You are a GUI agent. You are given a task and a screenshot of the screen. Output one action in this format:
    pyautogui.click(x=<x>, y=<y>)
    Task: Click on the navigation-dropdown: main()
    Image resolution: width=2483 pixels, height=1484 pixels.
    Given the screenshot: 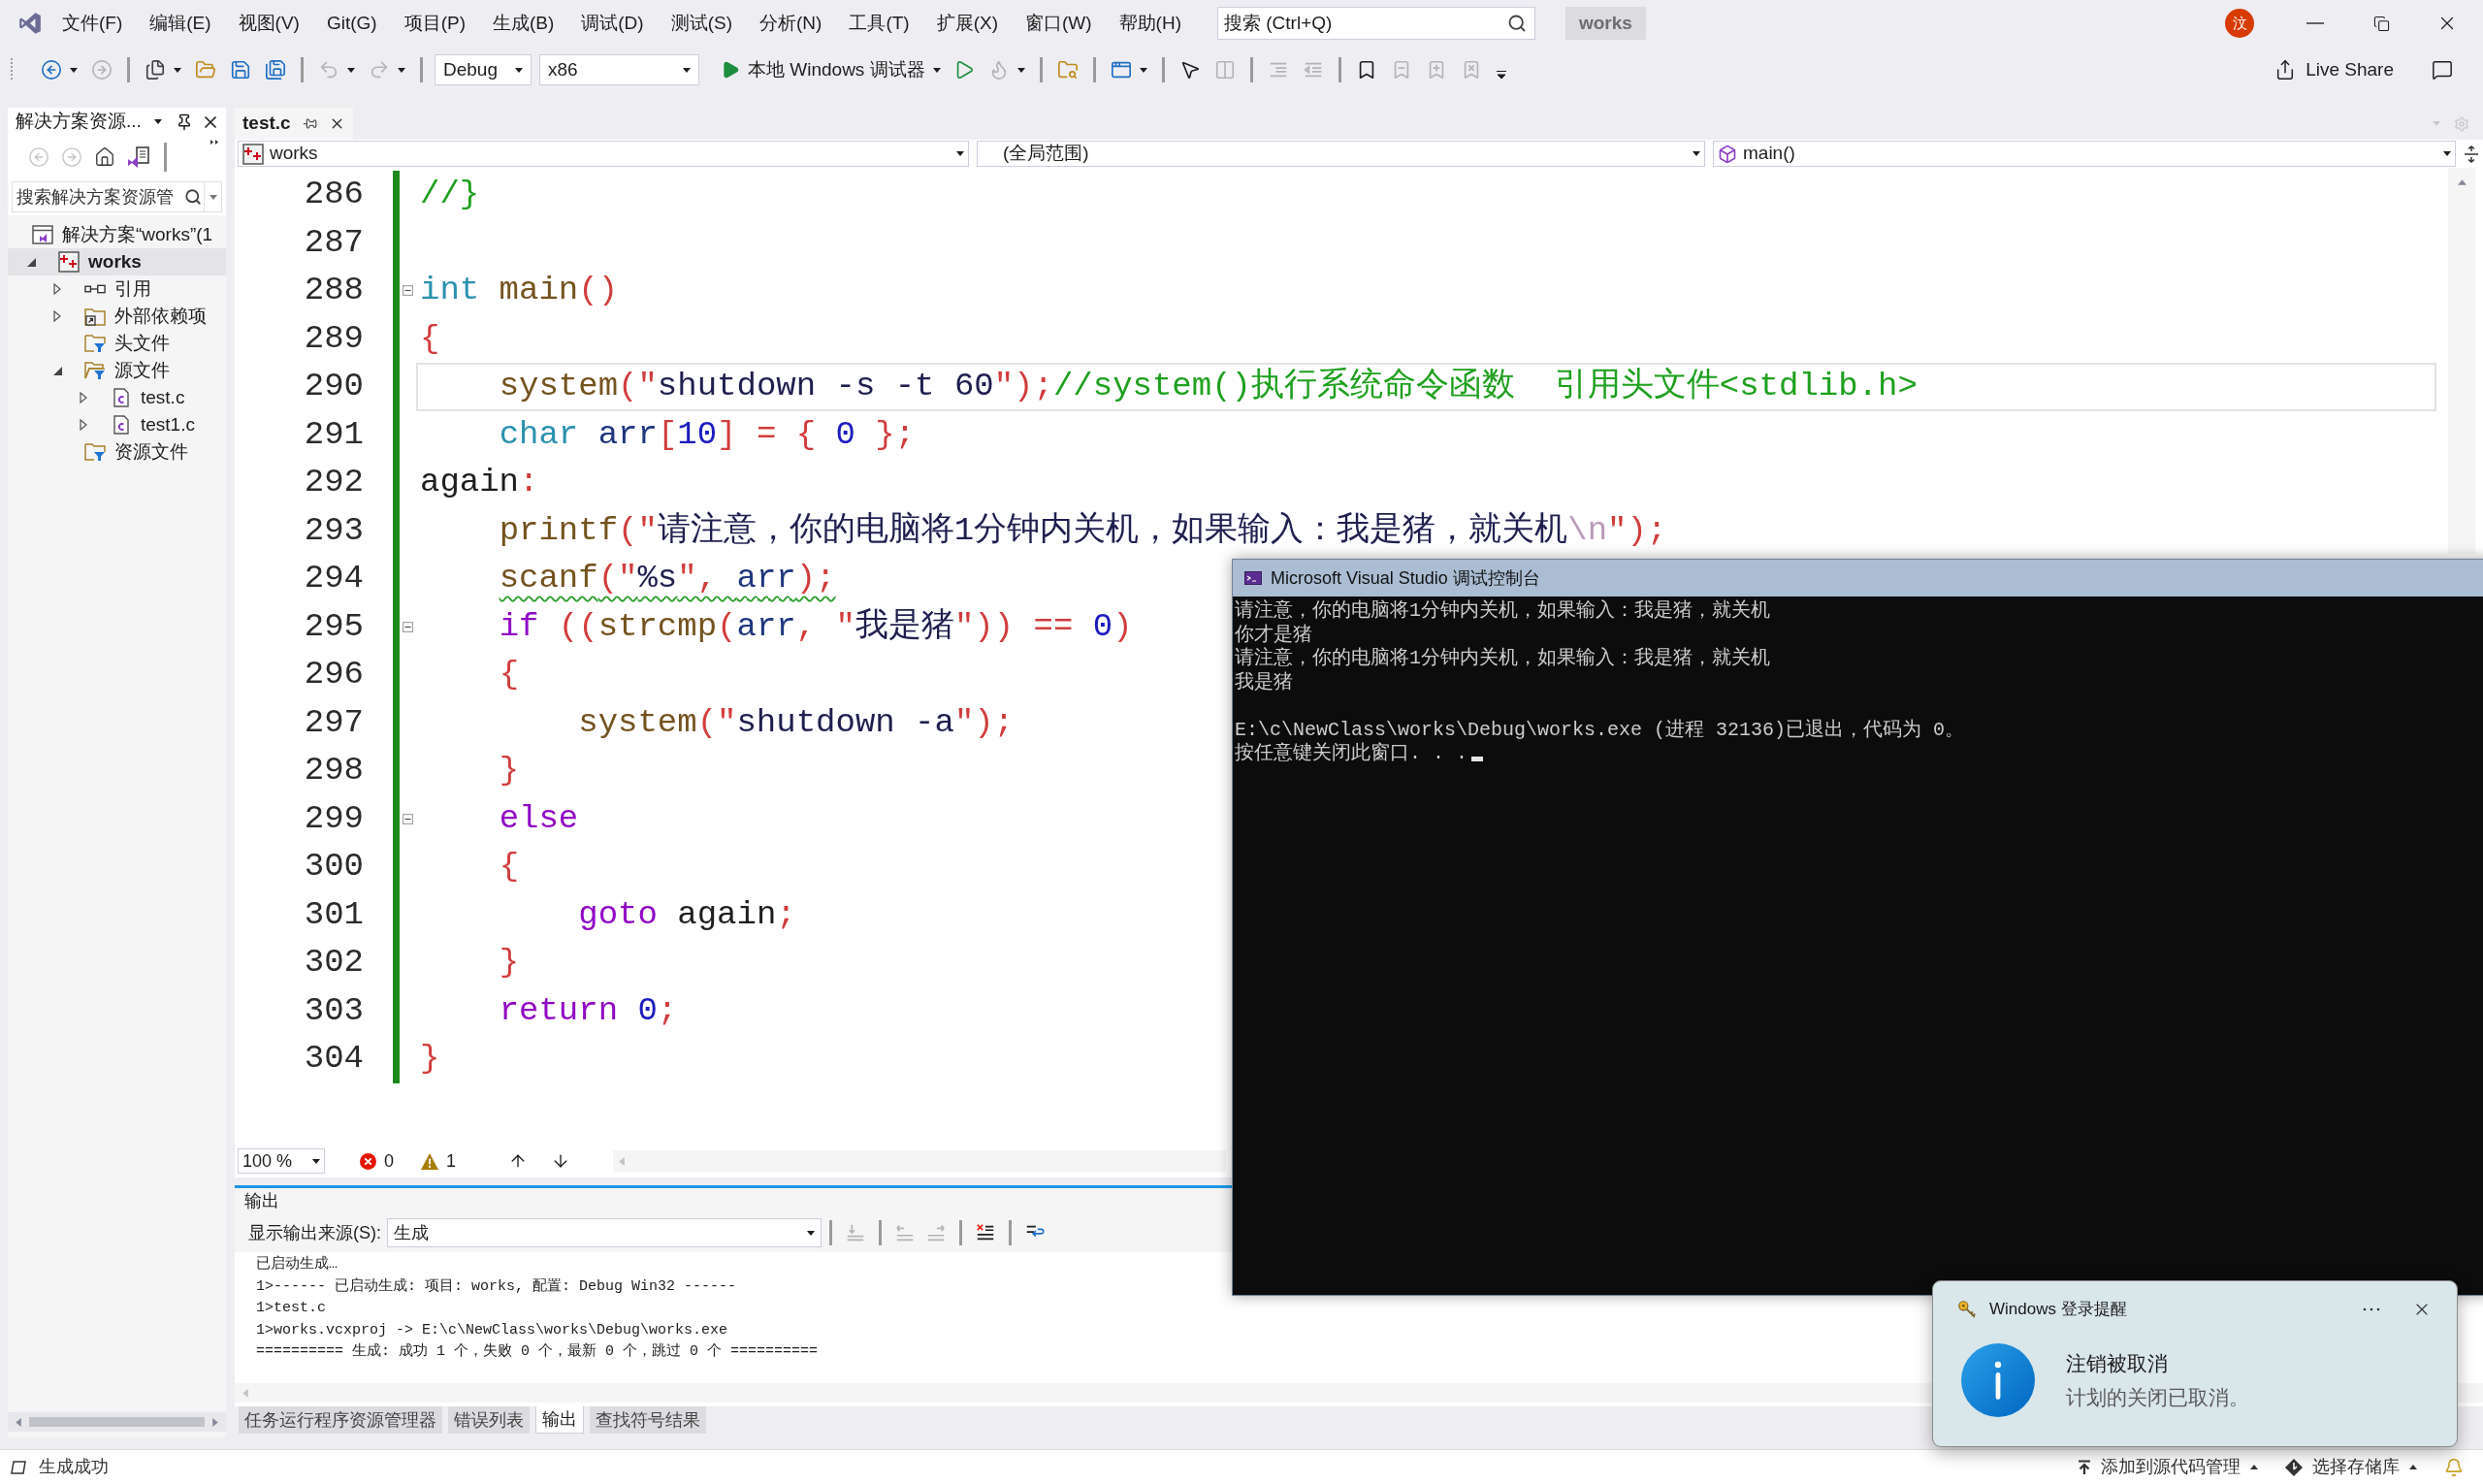 What is the action you would take?
    pyautogui.click(x=2085, y=154)
    